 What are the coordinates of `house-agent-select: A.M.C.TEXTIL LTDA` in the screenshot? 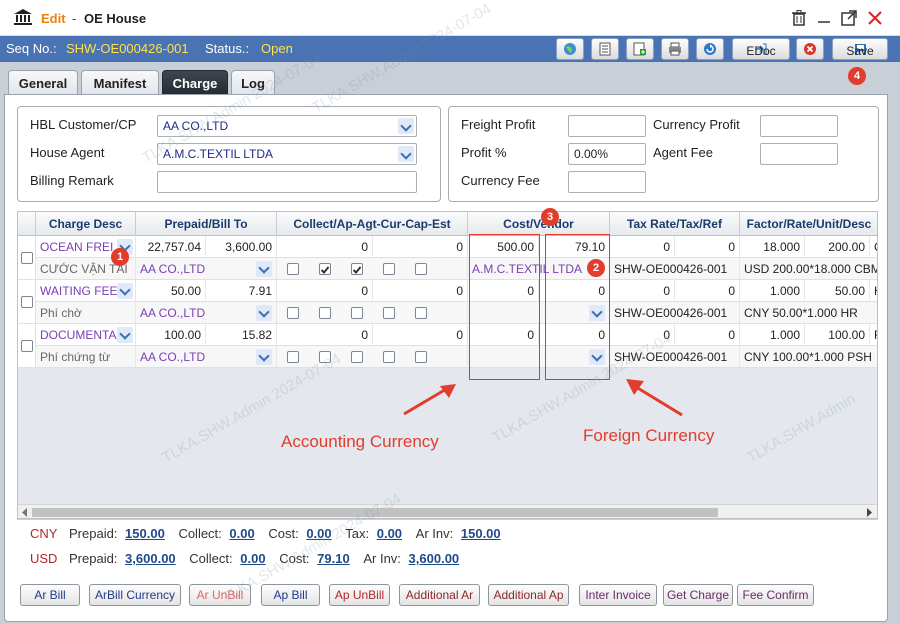 It's located at (287, 154).